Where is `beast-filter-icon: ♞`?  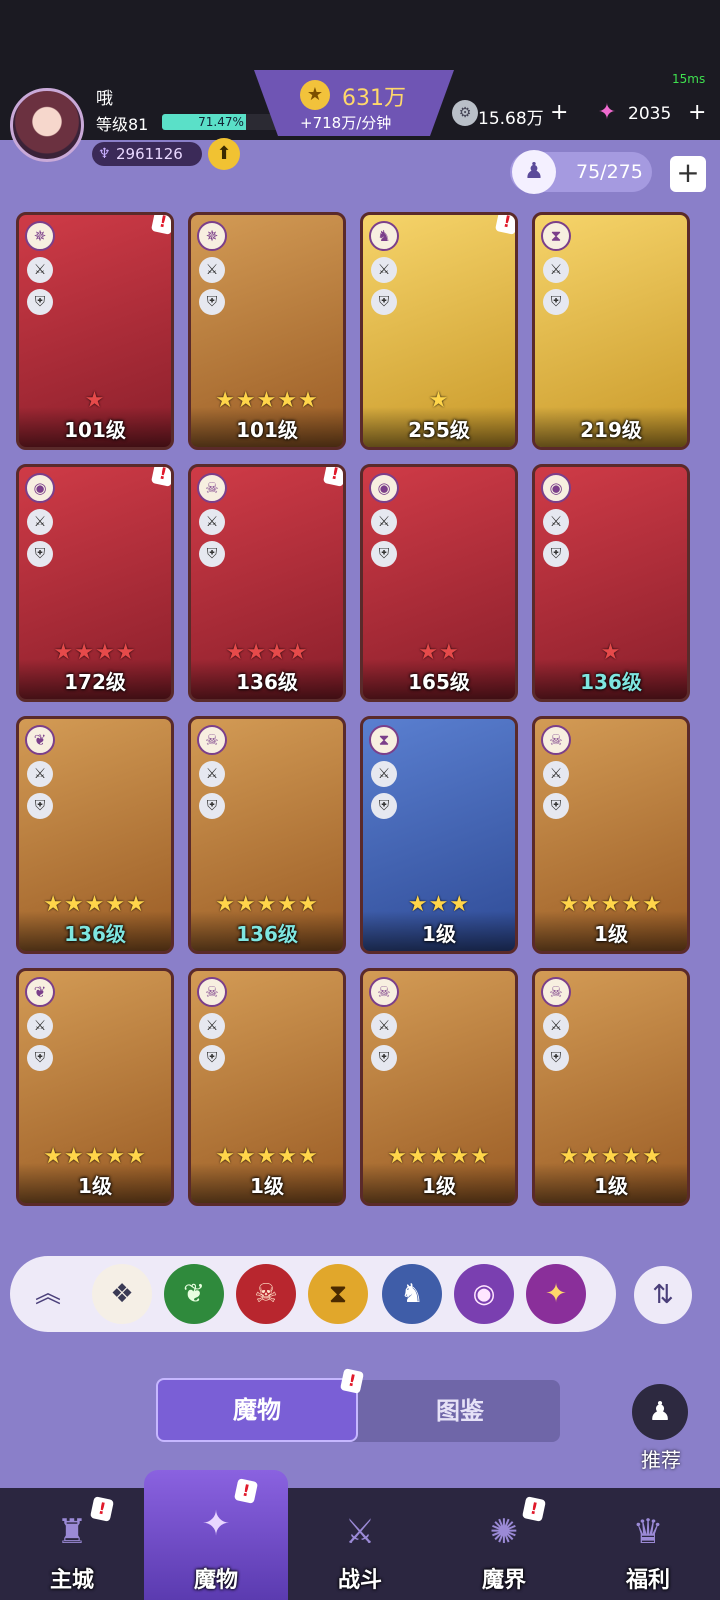 beast-filter-icon: ♞ is located at coordinates (412, 1294).